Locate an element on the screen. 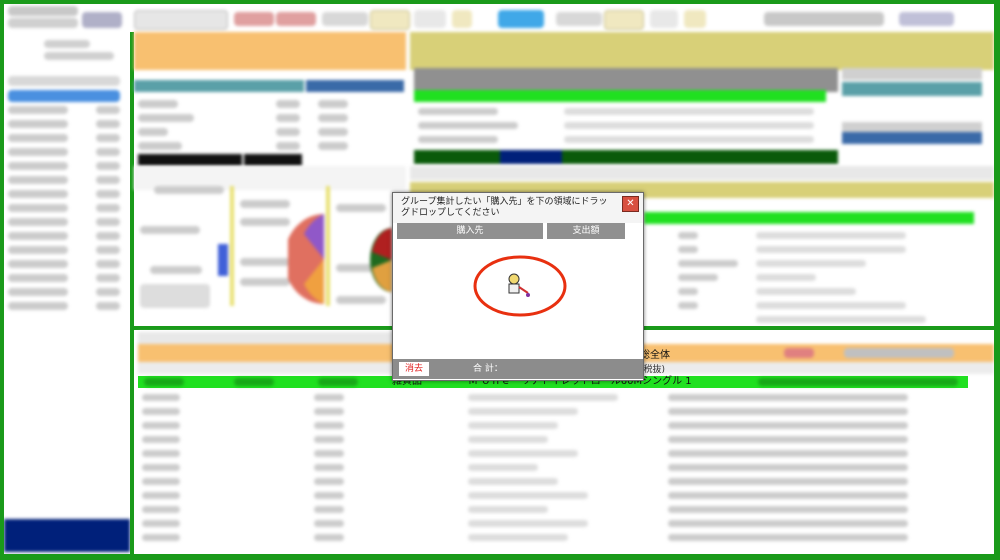 The height and width of the screenshot is (560, 1000). drop-area is located at coordinates (517, 299).